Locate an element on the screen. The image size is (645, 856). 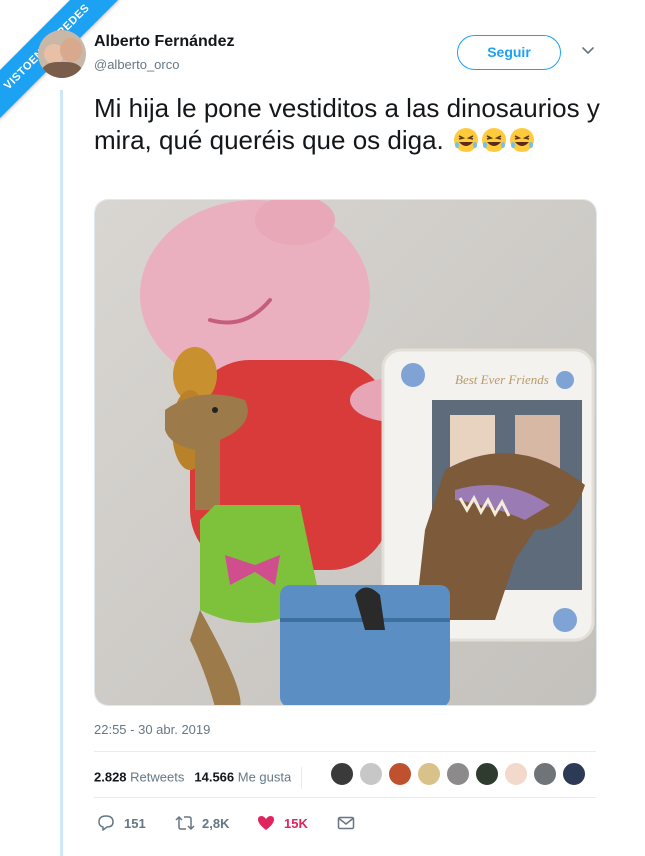
svg-text: Best Ever Friends is located at coordinates (502, 379).